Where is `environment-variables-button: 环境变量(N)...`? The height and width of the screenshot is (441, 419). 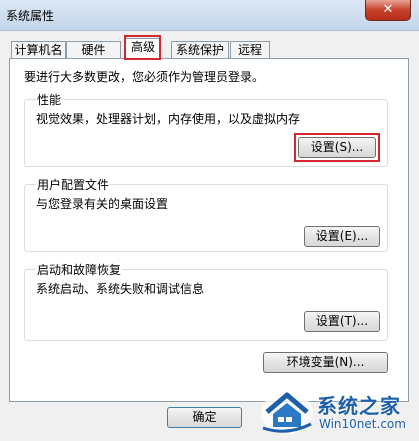
environment-variables-button: 环境变量(N)... is located at coordinates (325, 362).